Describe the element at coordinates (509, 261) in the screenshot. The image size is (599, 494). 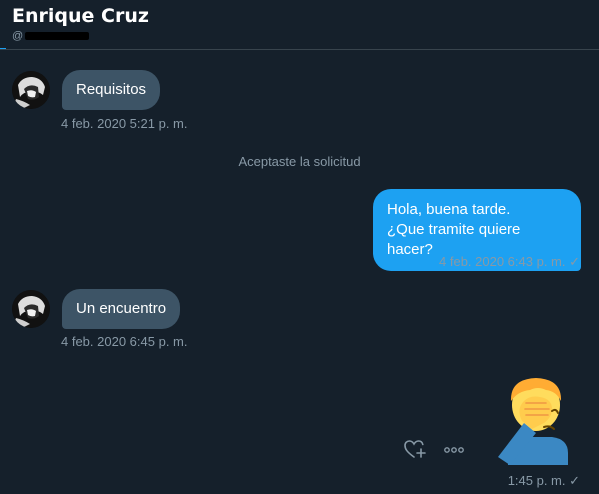
I see `message-timestamp: 4 feb. 2020 6:43 p. m. ✓` at that location.